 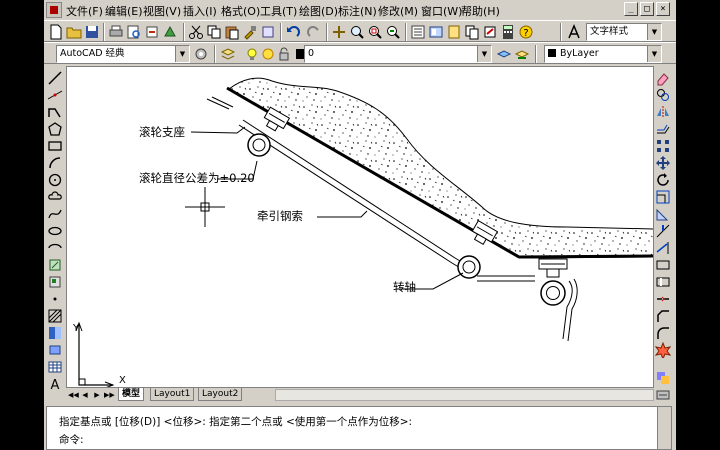 What do you see at coordinates (162, 11) in the screenshot?
I see `menu-view: 视图(V)` at bounding box center [162, 11].